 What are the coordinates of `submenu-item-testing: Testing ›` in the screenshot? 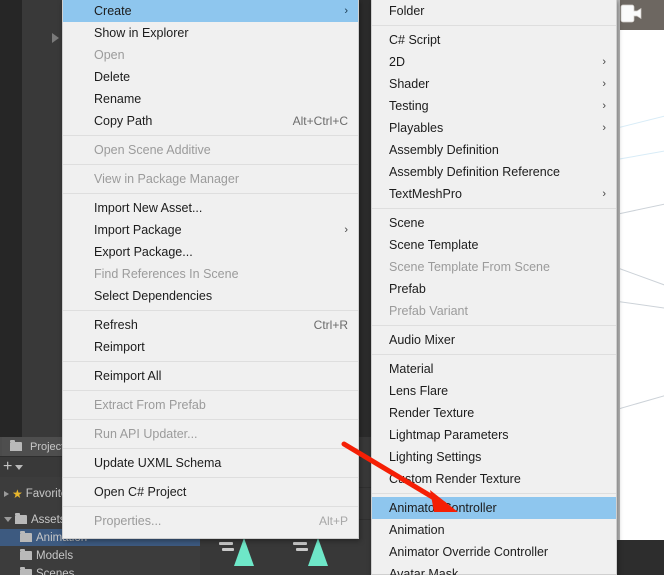 It's located at (494, 106).